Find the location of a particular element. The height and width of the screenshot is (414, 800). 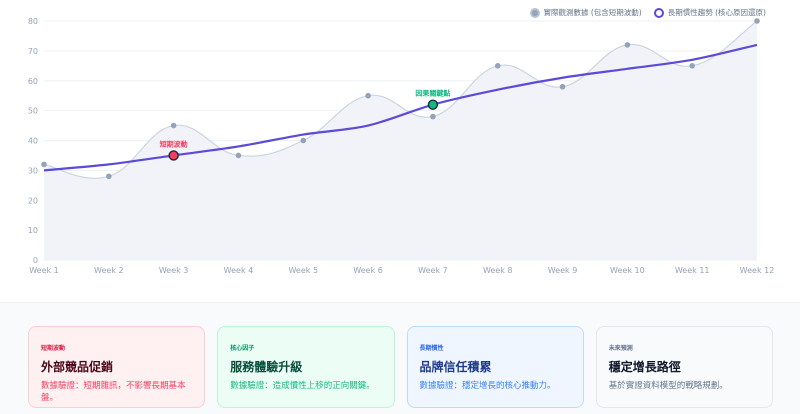

card-tag: 長期慣性 is located at coordinates (431, 348).